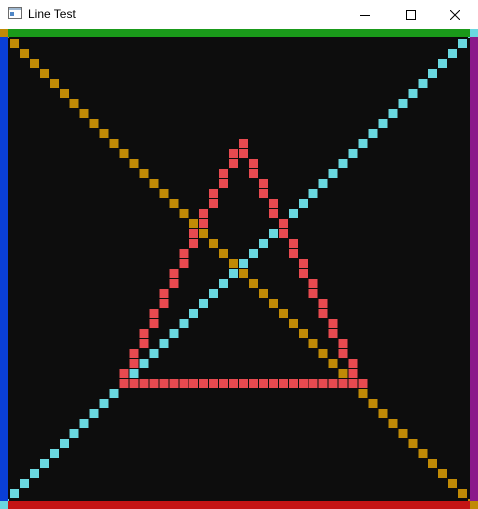  I want to click on border-bottom, so click(239, 505).